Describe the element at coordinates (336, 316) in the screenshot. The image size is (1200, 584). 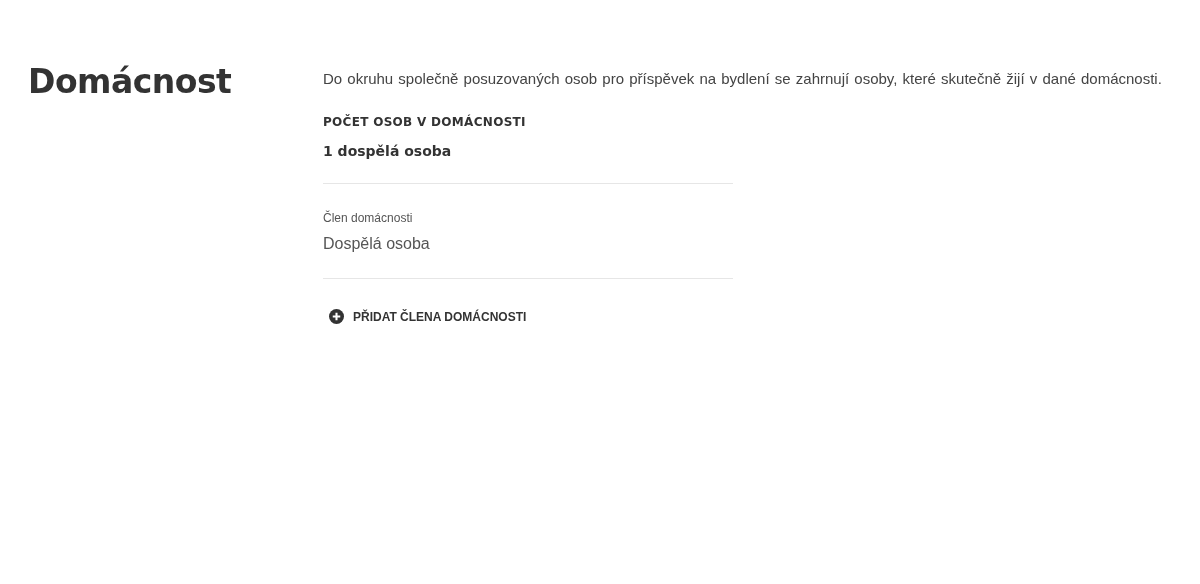
I see `plus-circle-icon` at that location.